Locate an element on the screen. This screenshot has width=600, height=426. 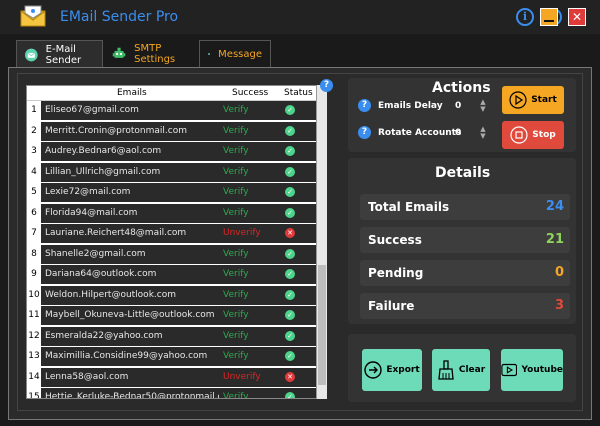
table-row: 5 Lexie72@mail.com Verify ✓ is located at coordinates (172, 192).